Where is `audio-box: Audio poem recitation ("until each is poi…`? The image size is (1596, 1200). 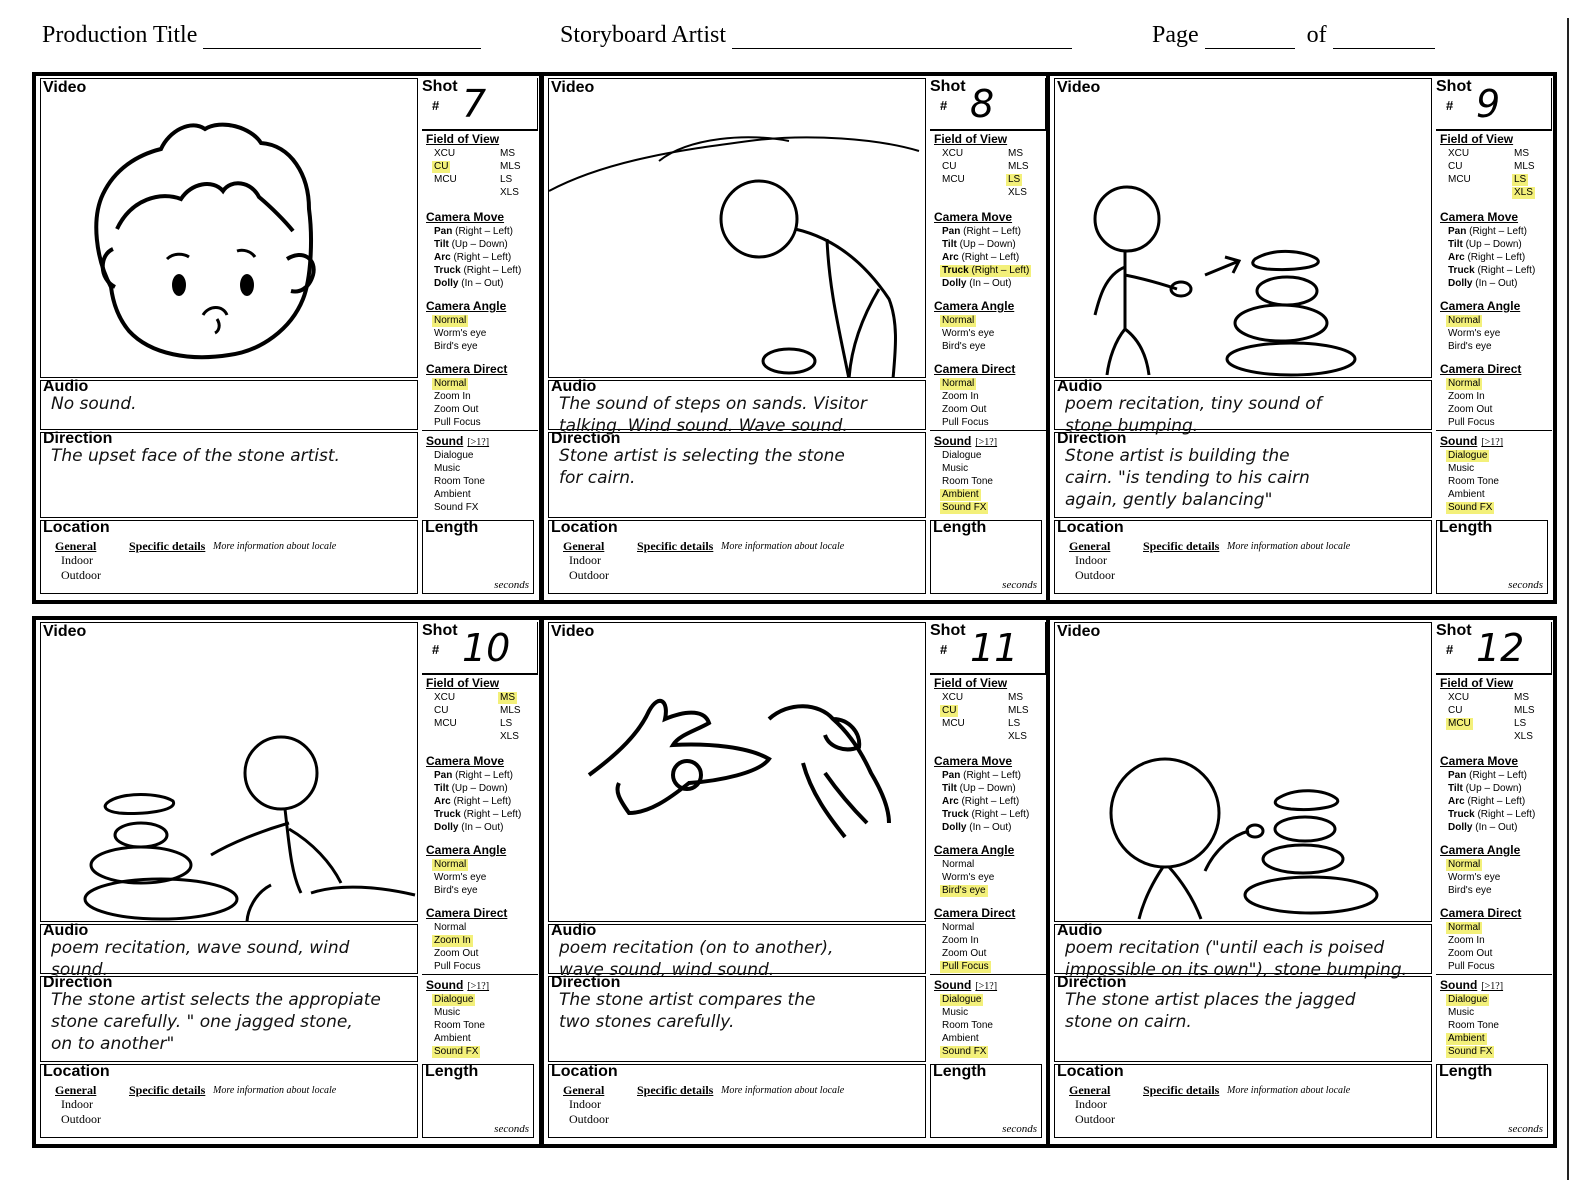
audio-box: Audio poem recitation ("until each is poi… is located at coordinates (1243, 951).